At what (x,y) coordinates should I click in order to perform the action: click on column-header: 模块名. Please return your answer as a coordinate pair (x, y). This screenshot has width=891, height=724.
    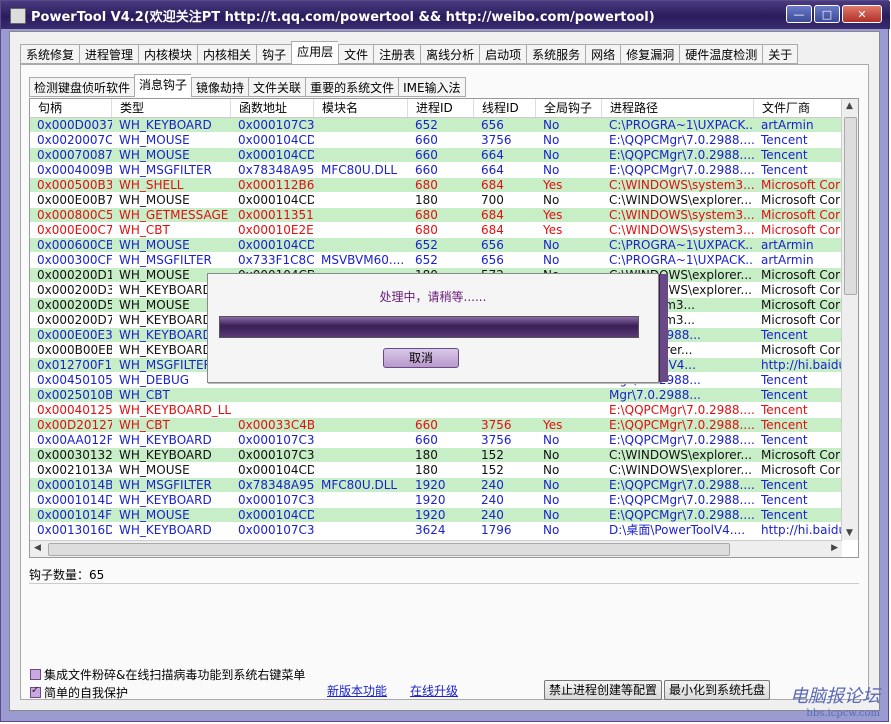
    Looking at the image, I should click on (361, 108).